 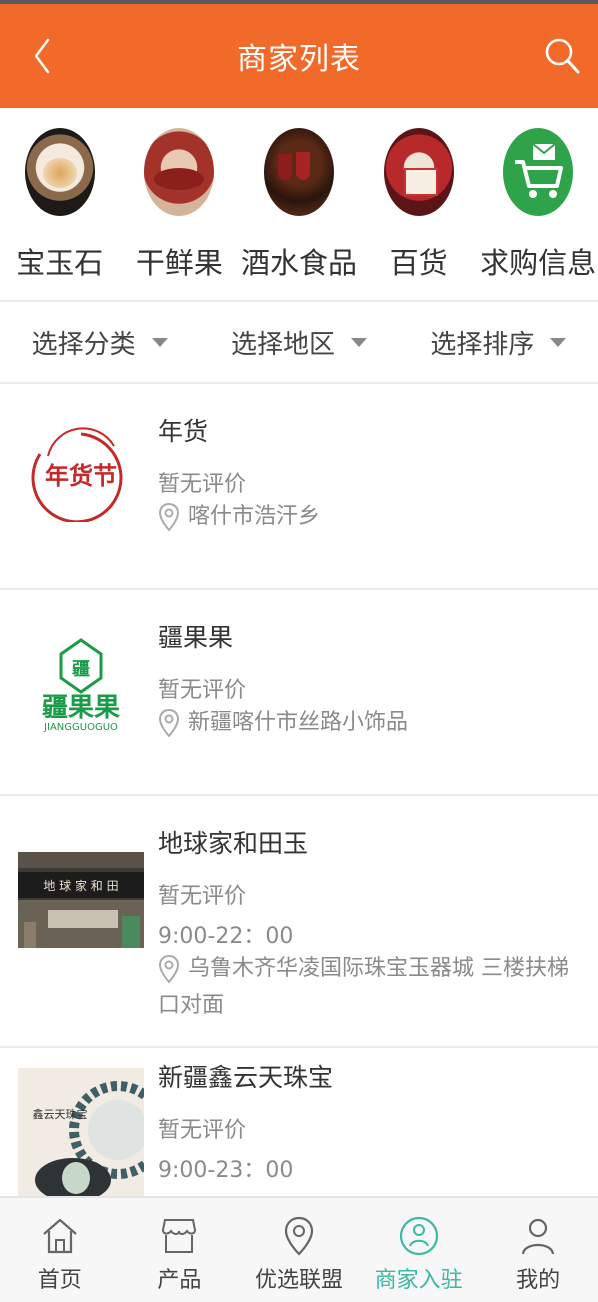 What do you see at coordinates (59, 1280) in the screenshot?
I see `tab-label: 首页` at bounding box center [59, 1280].